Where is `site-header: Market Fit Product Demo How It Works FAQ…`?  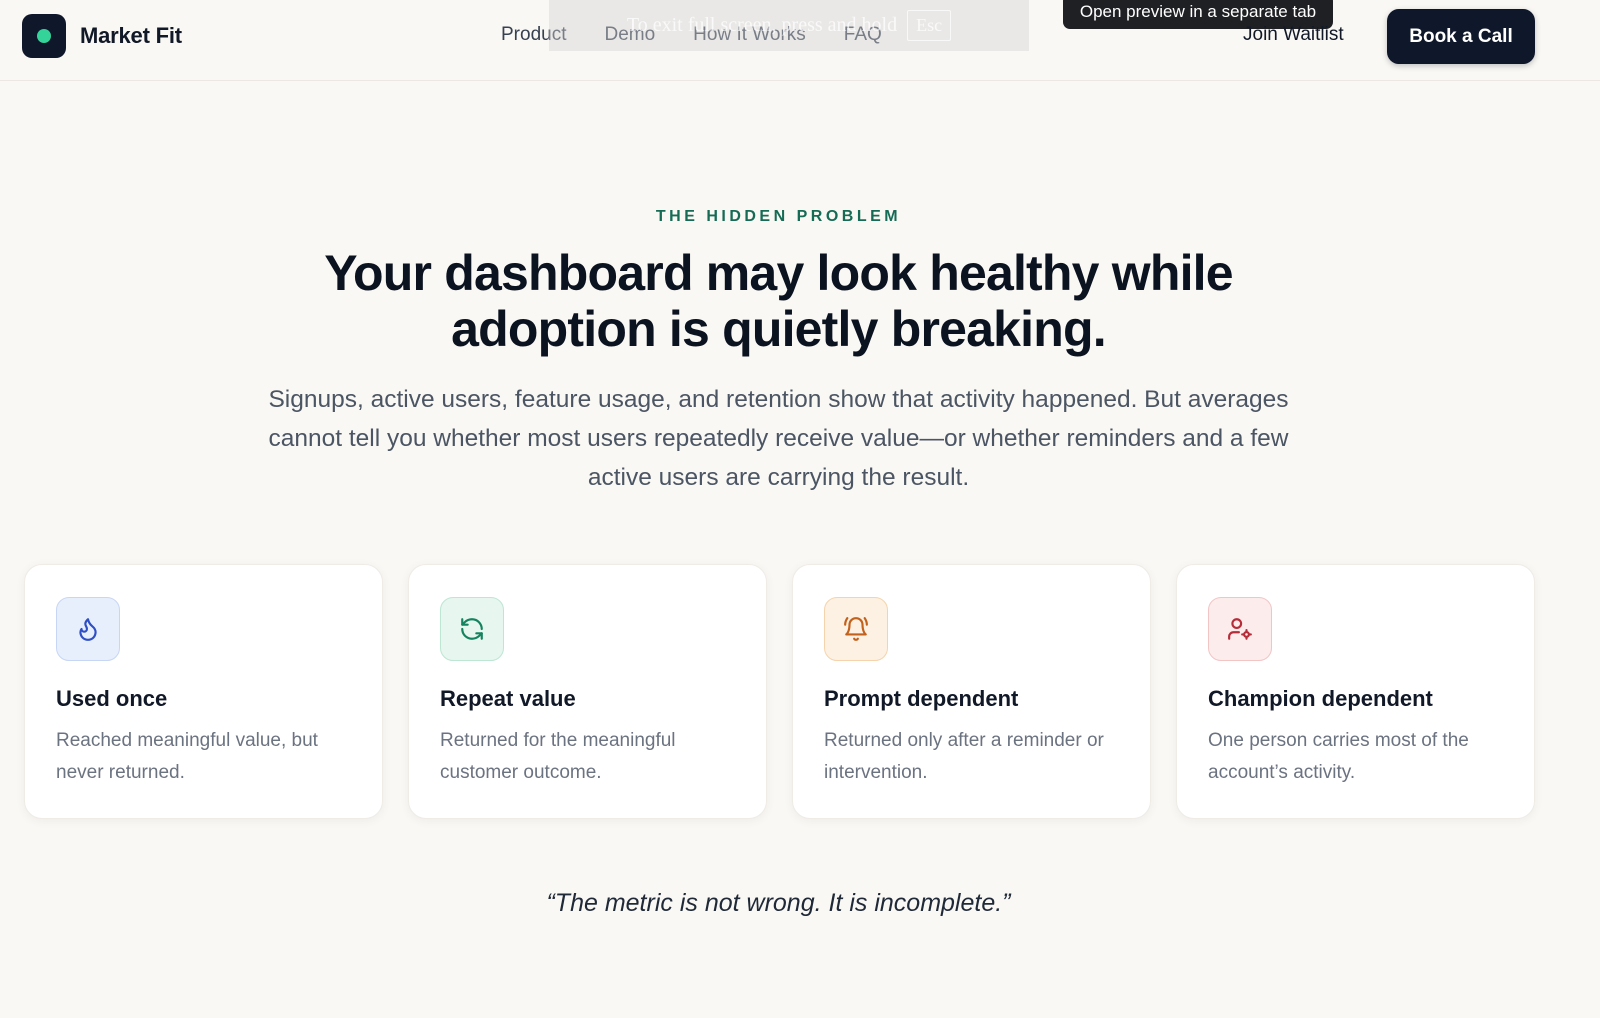
site-header: Market Fit Product Demo How It Works FAQ… is located at coordinates (800, 40).